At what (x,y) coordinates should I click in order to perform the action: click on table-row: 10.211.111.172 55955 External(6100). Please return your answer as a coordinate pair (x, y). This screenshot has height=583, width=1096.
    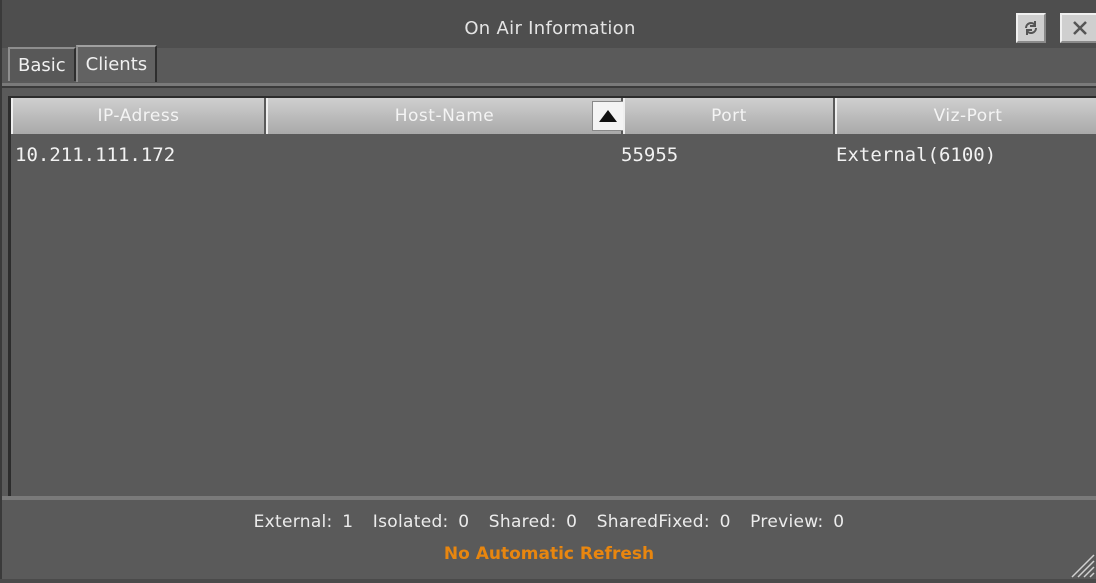
    Looking at the image, I should click on (553, 156).